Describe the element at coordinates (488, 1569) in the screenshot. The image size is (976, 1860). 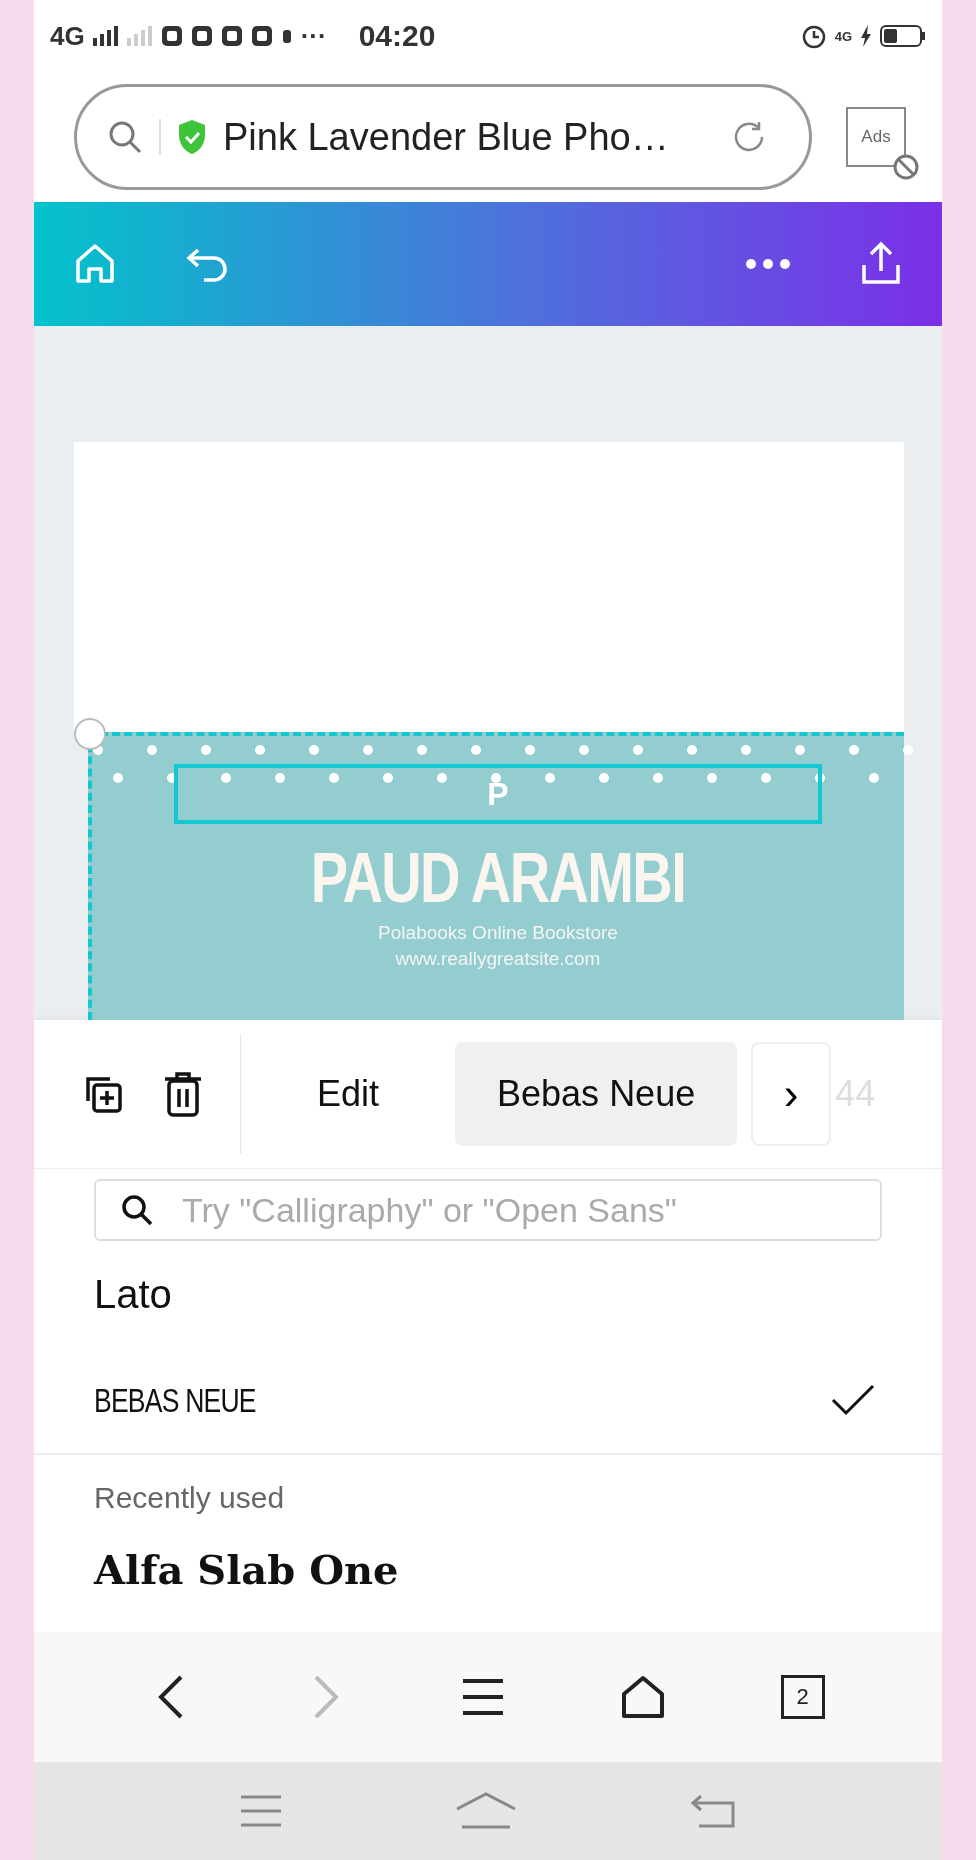
I see `font-option: Alfa Slab One` at that location.